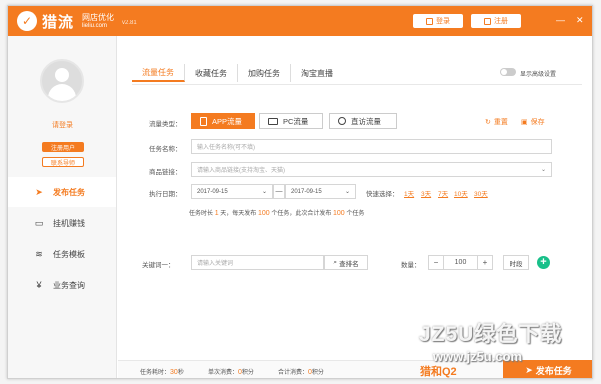  What do you see at coordinates (211, 73) in the screenshot?
I see `tab-favorite: 收藏任务` at bounding box center [211, 73].